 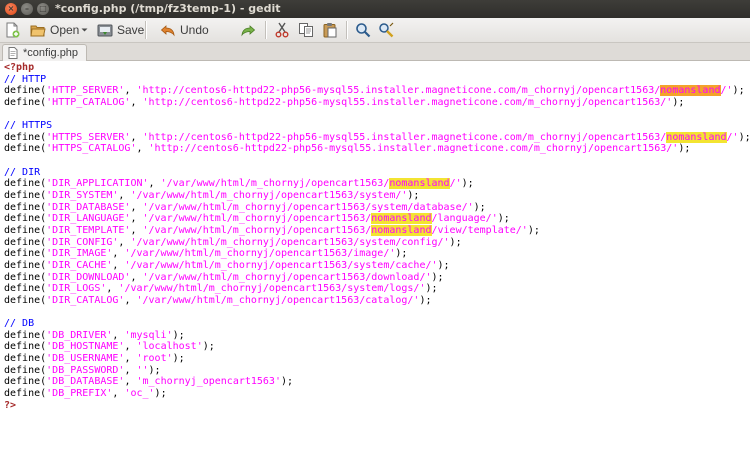 I want to click on open-recent-dropdown, so click(x=84, y=29).